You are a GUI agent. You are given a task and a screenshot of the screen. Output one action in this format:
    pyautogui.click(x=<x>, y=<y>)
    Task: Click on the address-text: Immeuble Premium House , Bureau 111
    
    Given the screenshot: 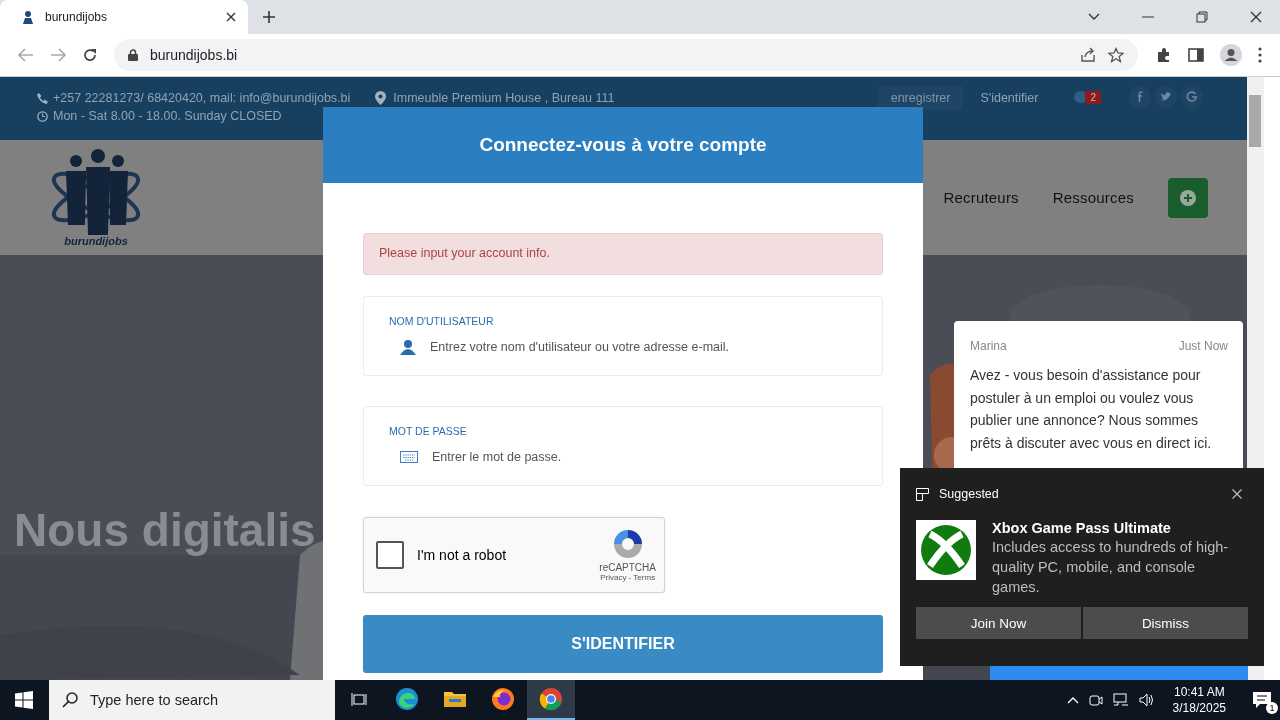 What is the action you would take?
    pyautogui.click(x=504, y=98)
    